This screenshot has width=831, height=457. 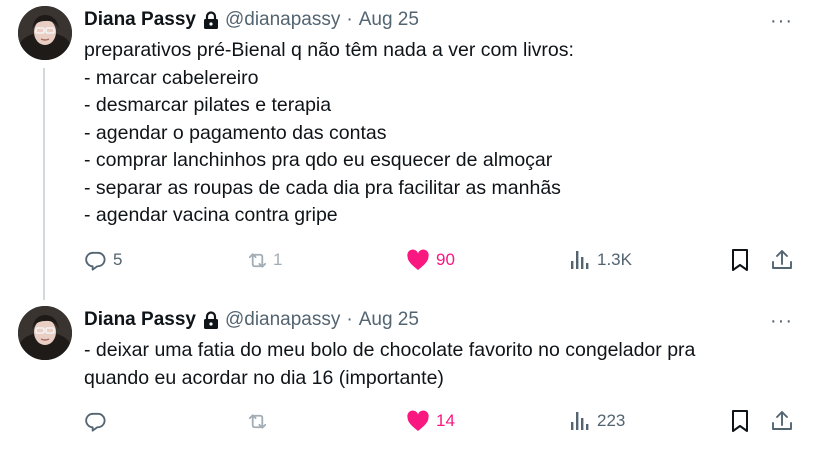 I want to click on views-button: 1.3K, so click(x=600, y=260).